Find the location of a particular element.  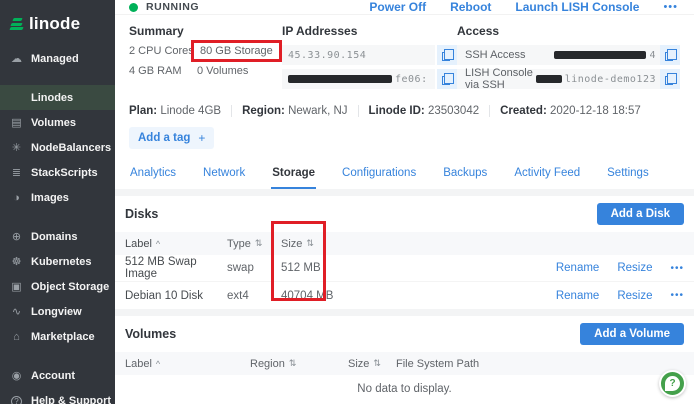

sidebar-item-label: Linodes is located at coordinates (52, 97).